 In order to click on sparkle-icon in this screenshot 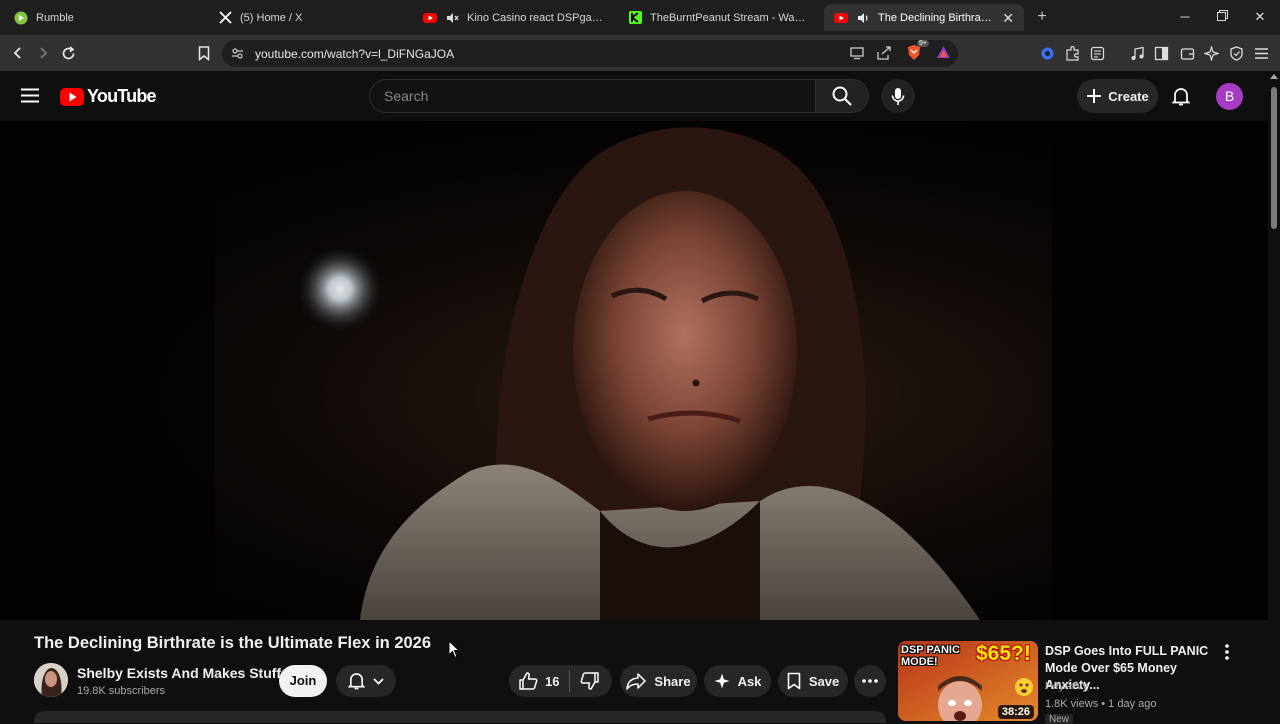, I will do `click(722, 681)`.